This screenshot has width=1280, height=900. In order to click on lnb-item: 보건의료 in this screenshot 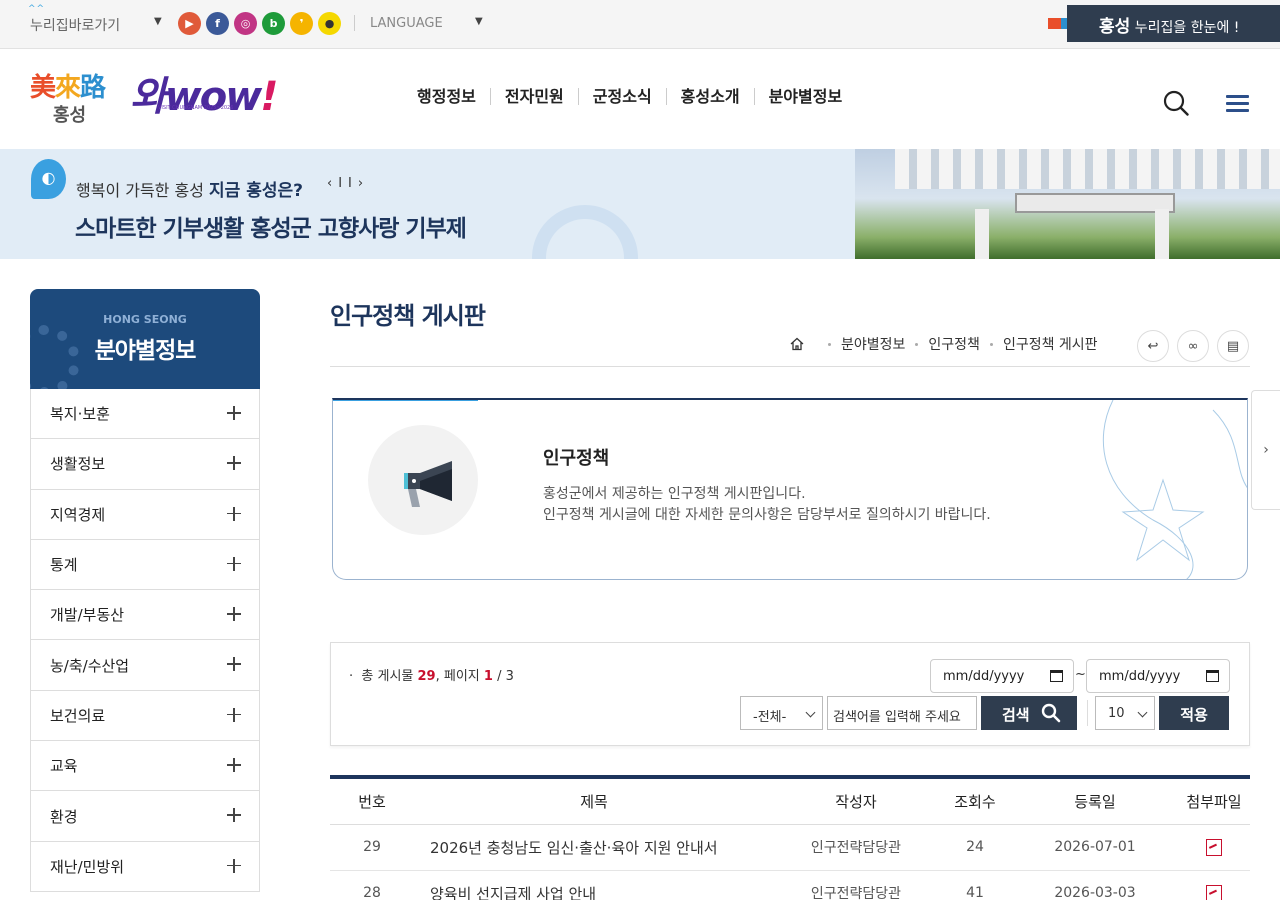, I will do `click(145, 716)`.